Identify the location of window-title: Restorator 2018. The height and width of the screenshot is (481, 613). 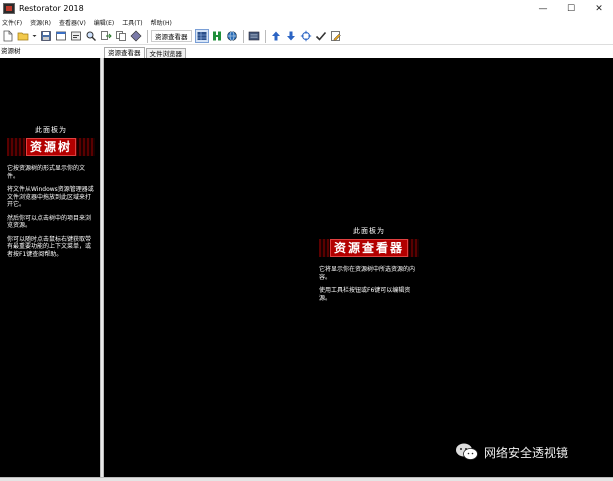
(51, 8).